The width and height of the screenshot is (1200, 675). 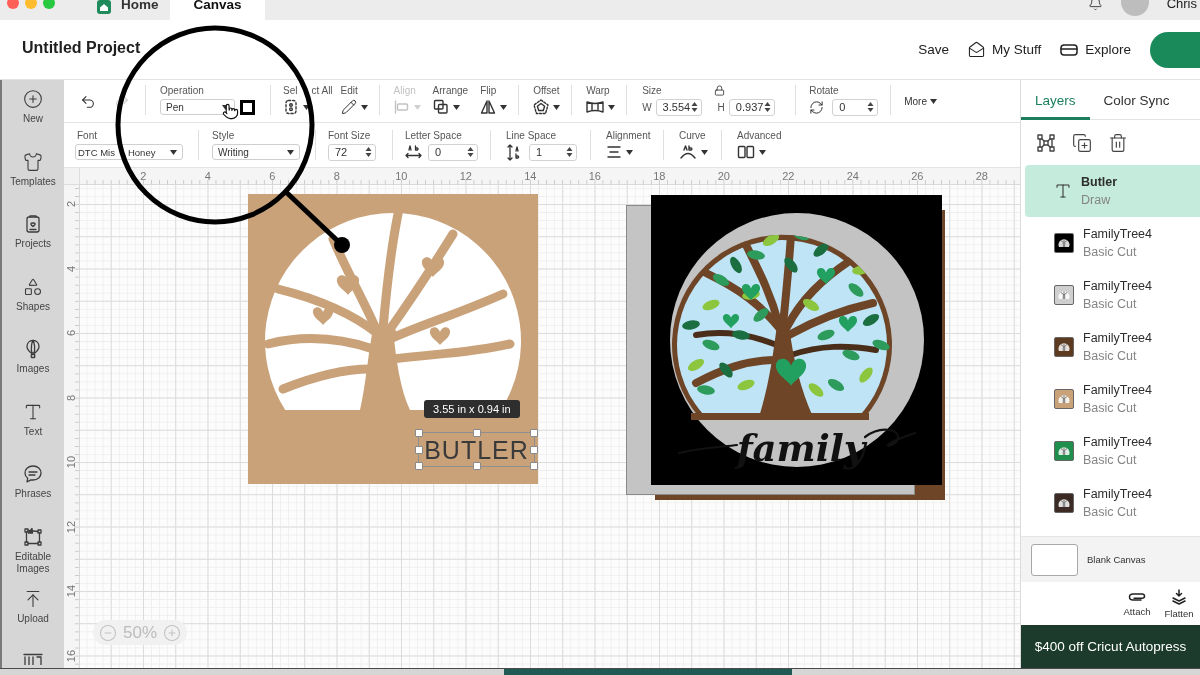 What do you see at coordinates (595, 107) in the screenshot?
I see `warp-icon` at bounding box center [595, 107].